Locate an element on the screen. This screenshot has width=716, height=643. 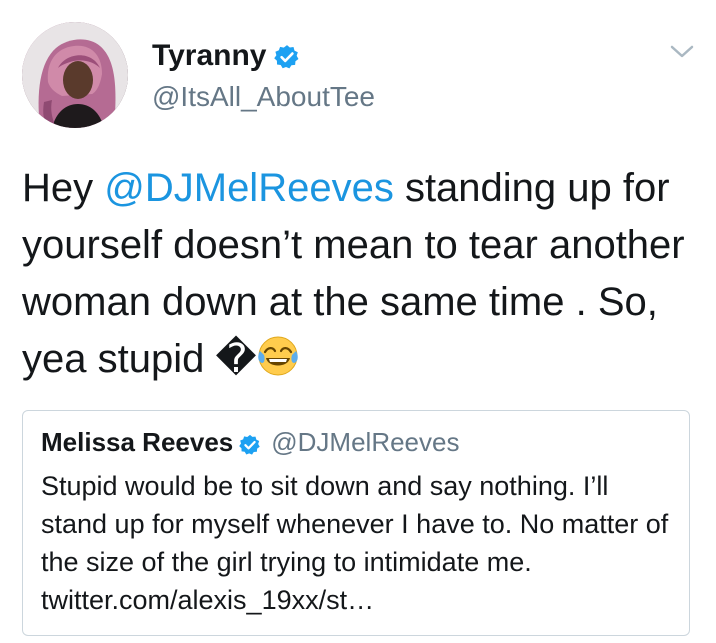
author-handle: @ItsAll_AboutTee is located at coordinates (263, 97).